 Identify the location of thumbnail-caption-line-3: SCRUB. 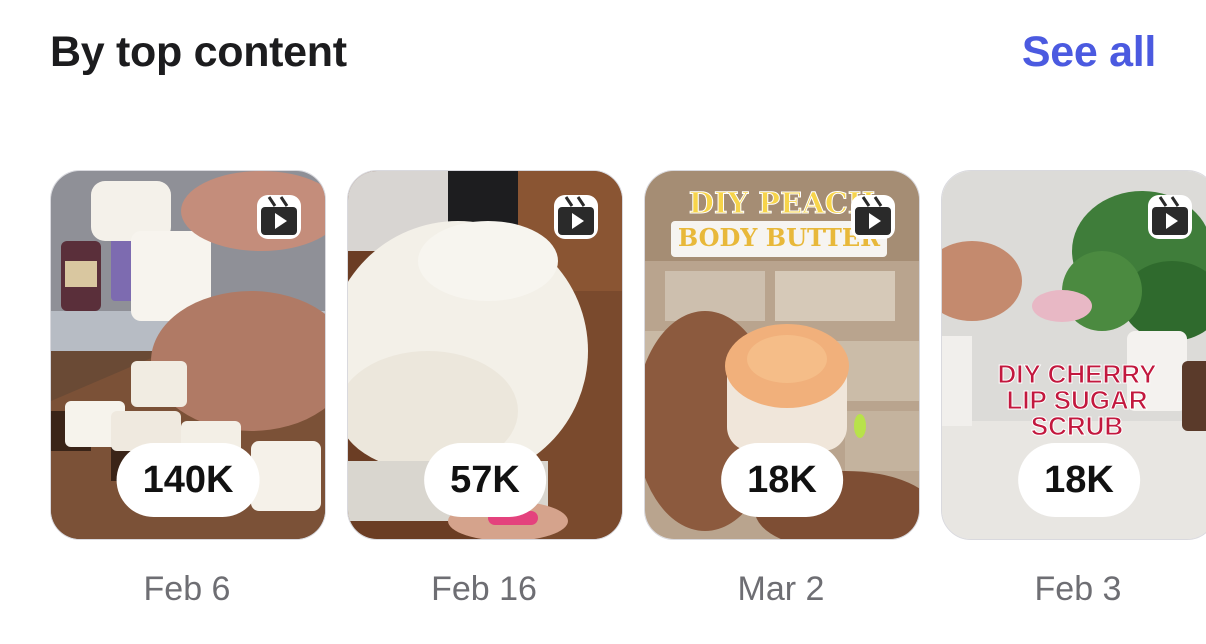
(1077, 426).